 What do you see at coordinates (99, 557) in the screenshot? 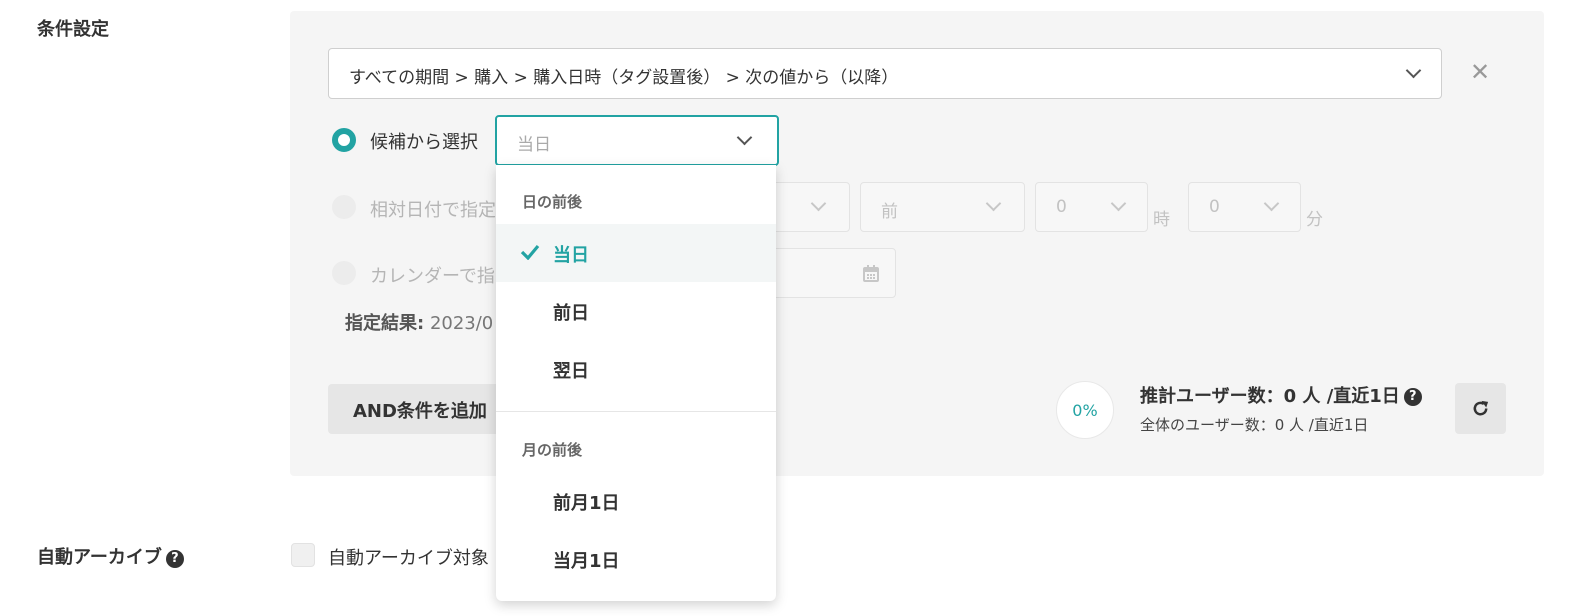
I see `auto-archive-label-text: 自動アーカイブ` at bounding box center [99, 557].